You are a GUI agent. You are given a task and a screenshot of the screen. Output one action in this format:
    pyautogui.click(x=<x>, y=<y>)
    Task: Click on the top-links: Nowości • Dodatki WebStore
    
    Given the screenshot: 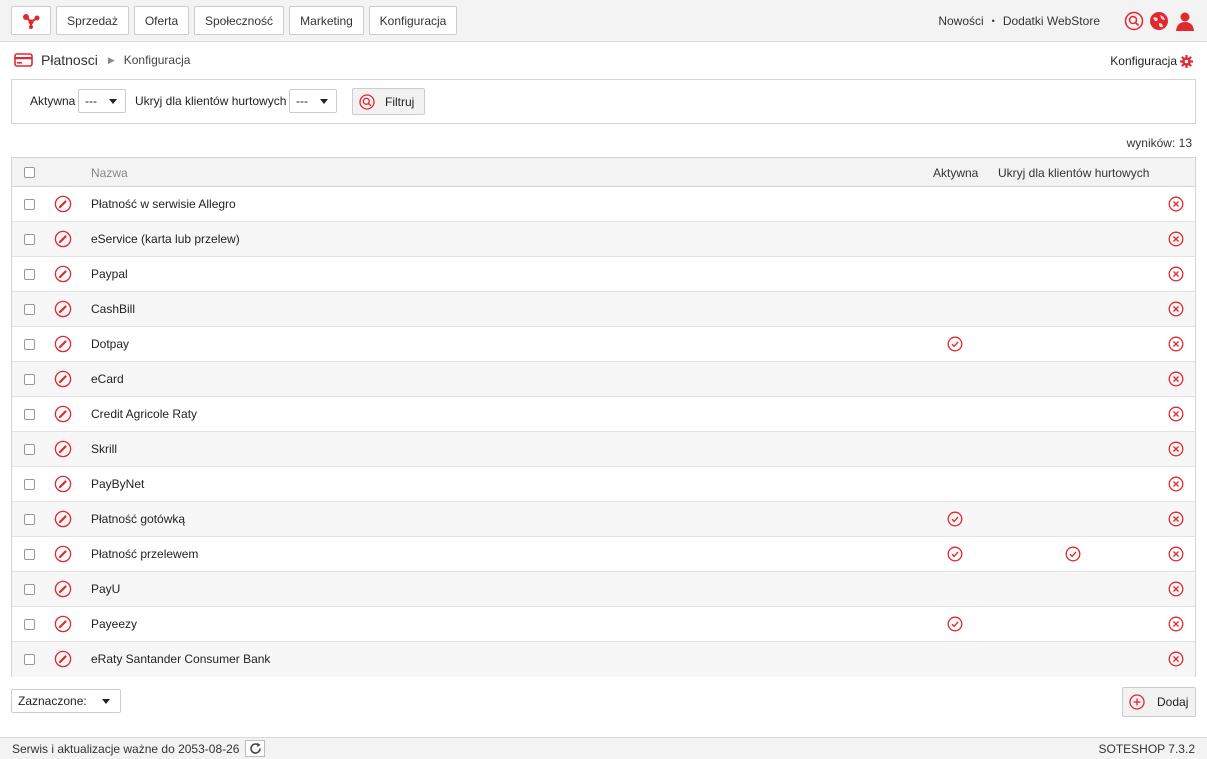 What is the action you would take?
    pyautogui.click(x=1019, y=21)
    